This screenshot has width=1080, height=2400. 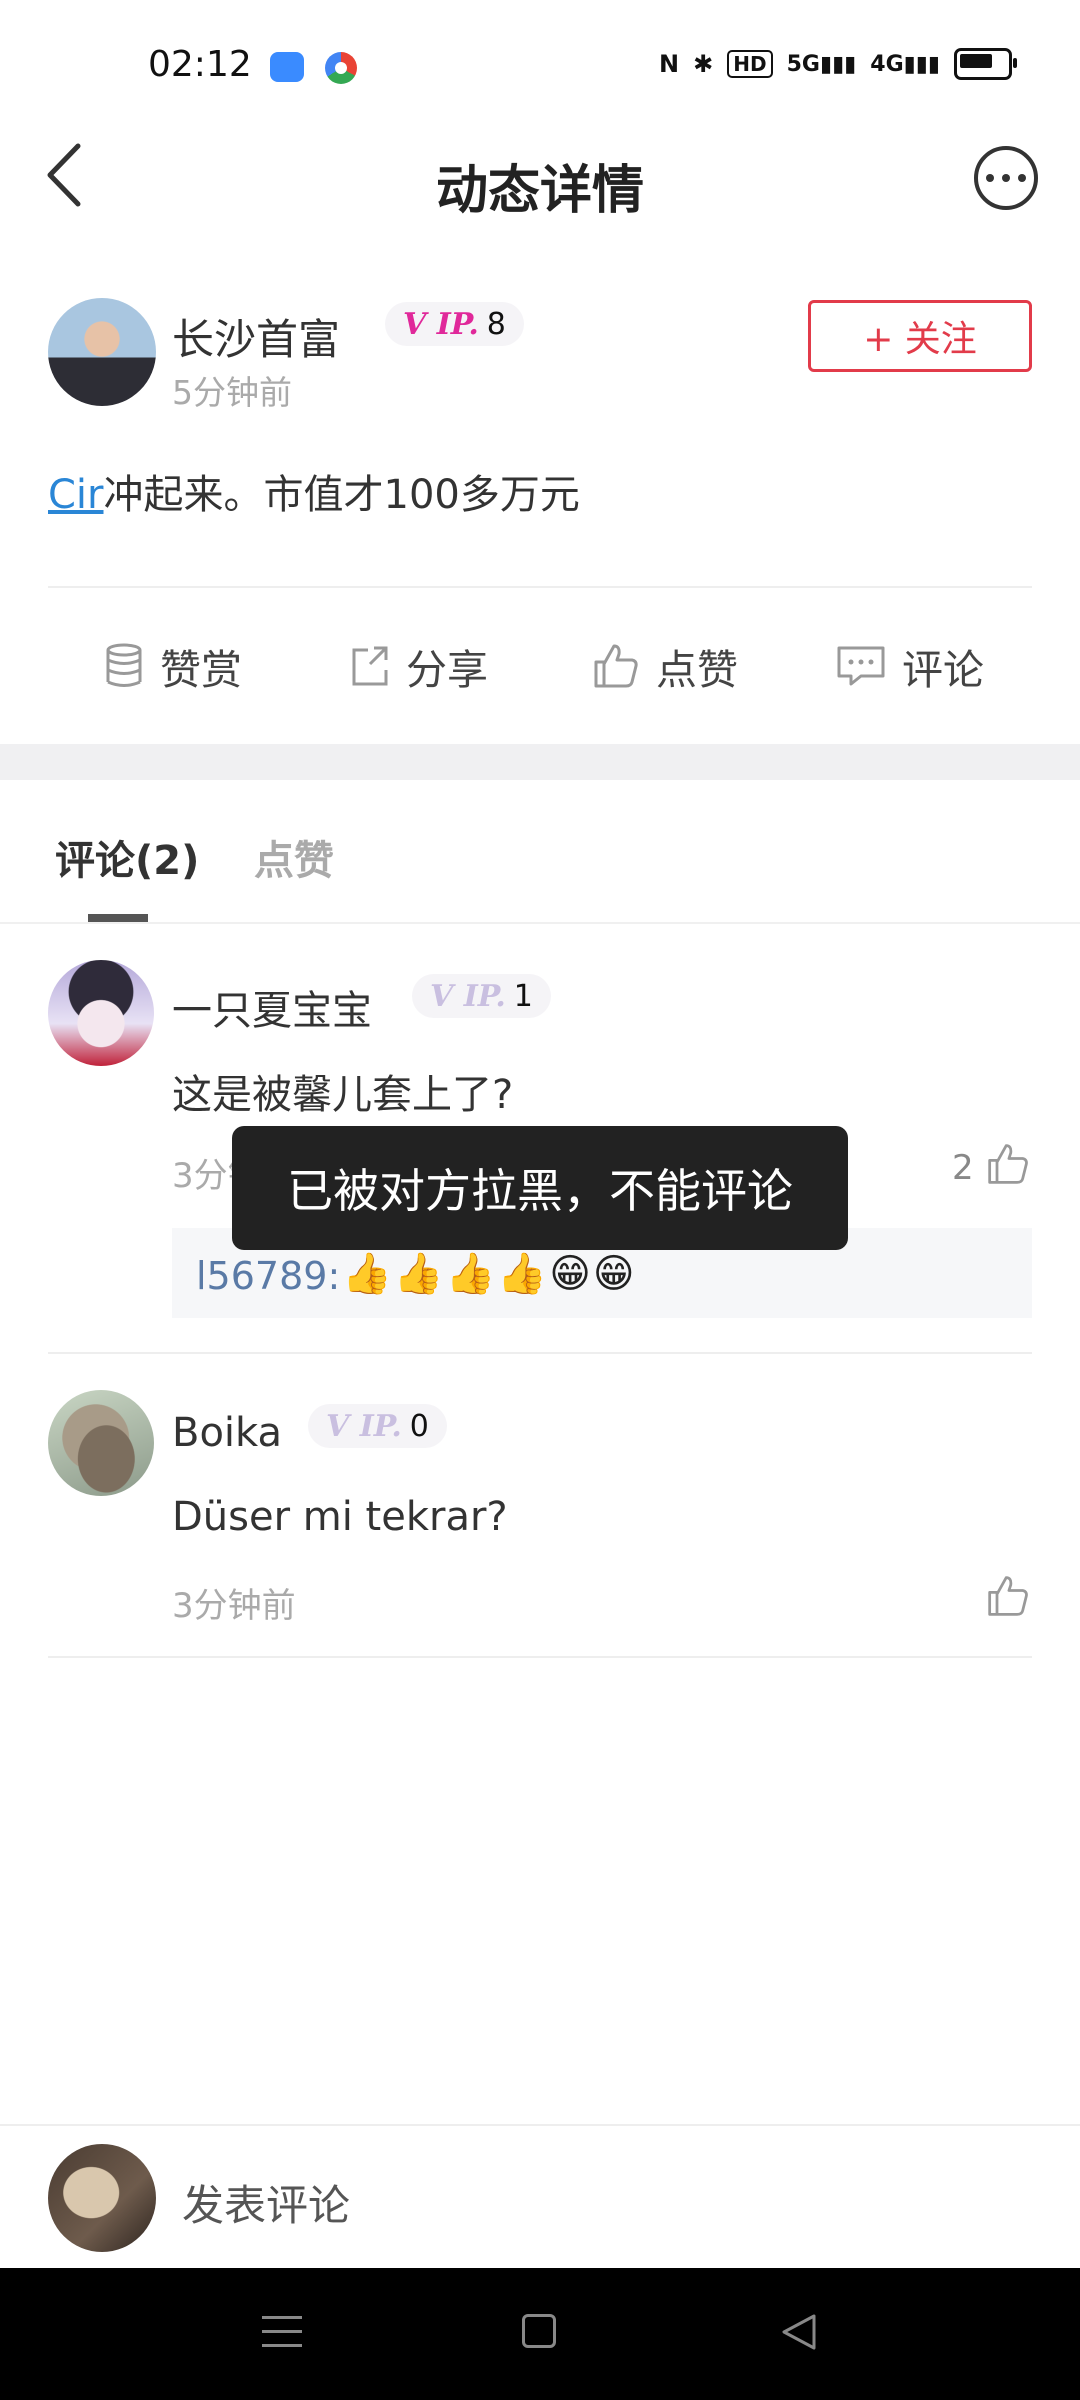 I want to click on status-time: 02:12, so click(x=200, y=64).